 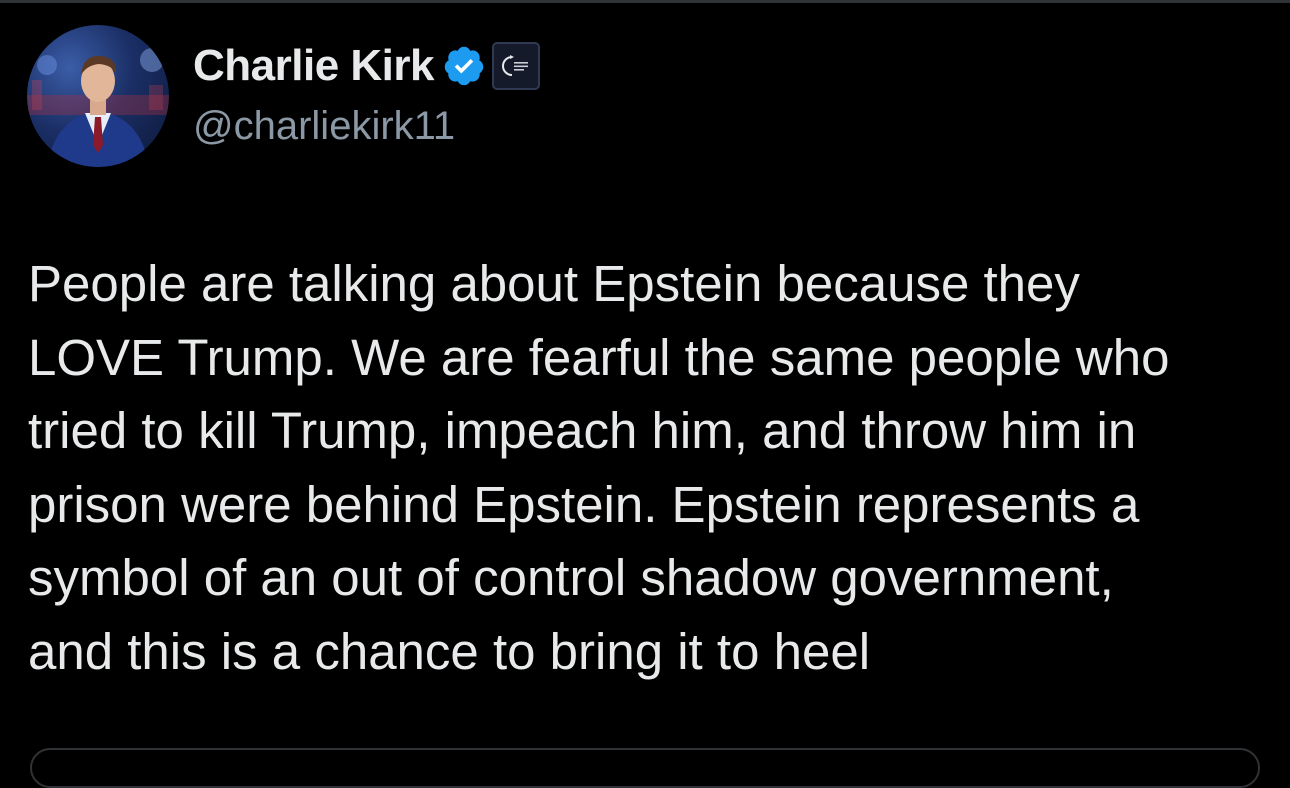 I want to click on embedded-card-edge, so click(x=645, y=768).